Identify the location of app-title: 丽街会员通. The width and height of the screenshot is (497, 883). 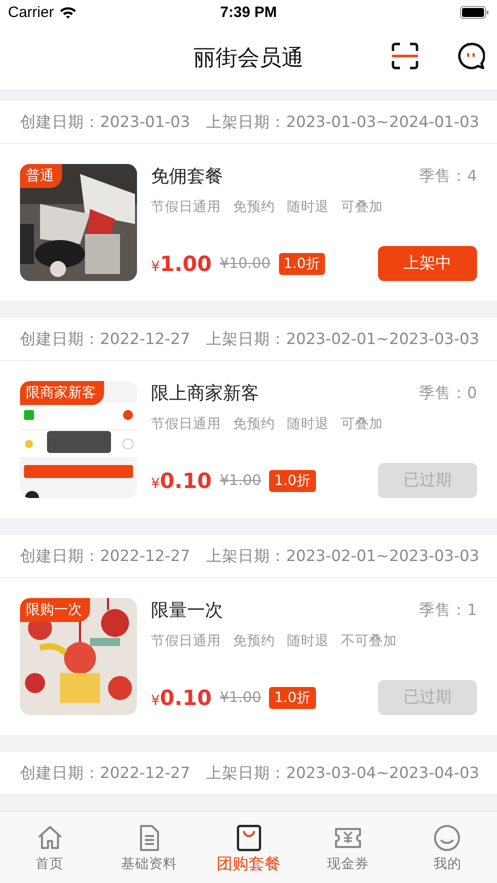
(249, 58).